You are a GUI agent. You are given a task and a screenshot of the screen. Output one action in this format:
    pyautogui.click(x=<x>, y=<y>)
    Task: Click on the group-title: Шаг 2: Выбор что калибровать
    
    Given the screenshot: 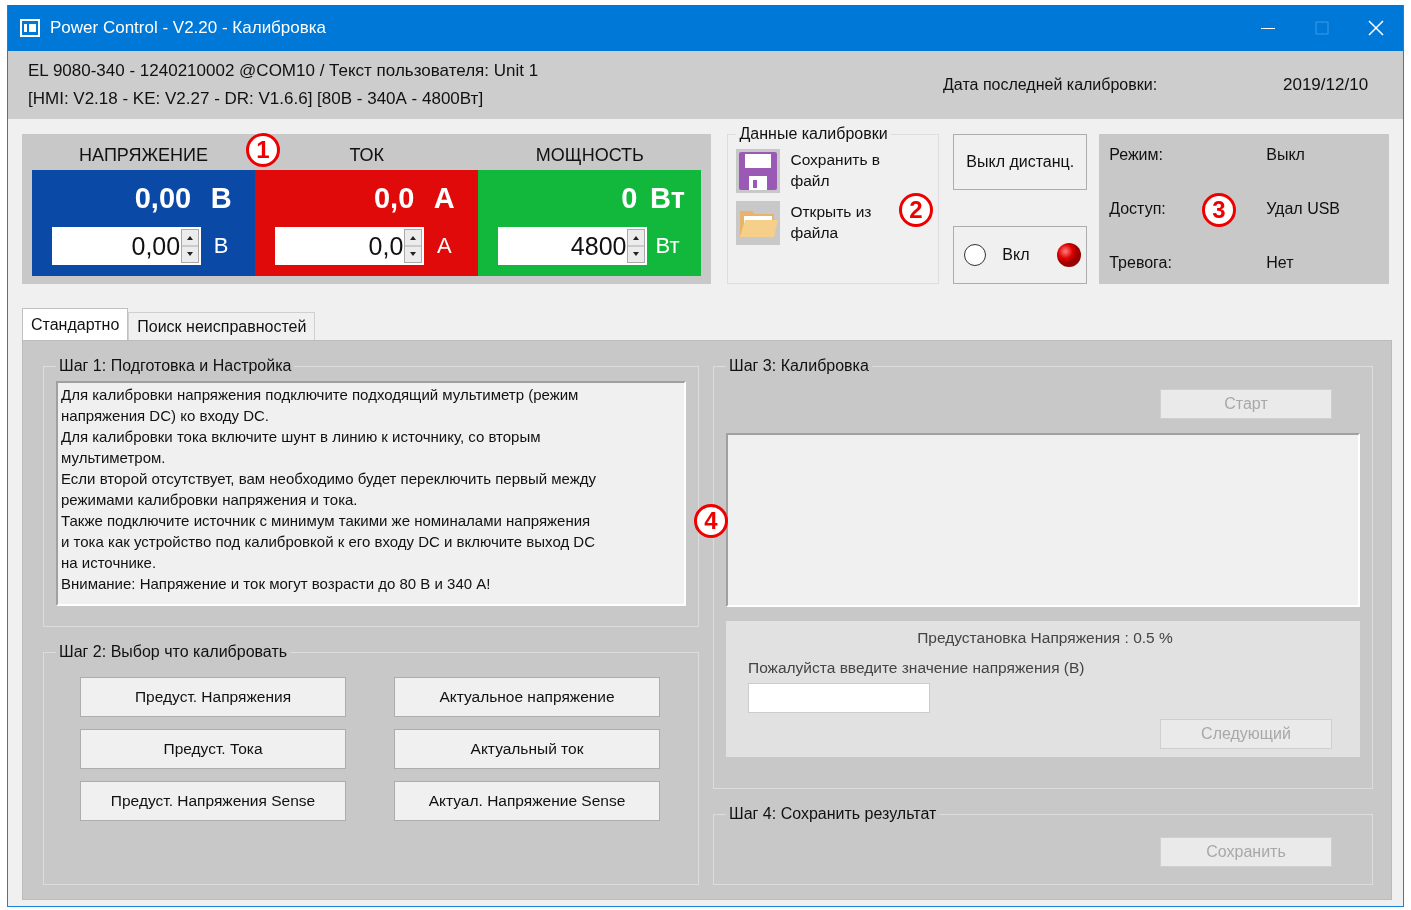 What is the action you would take?
    pyautogui.click(x=173, y=652)
    